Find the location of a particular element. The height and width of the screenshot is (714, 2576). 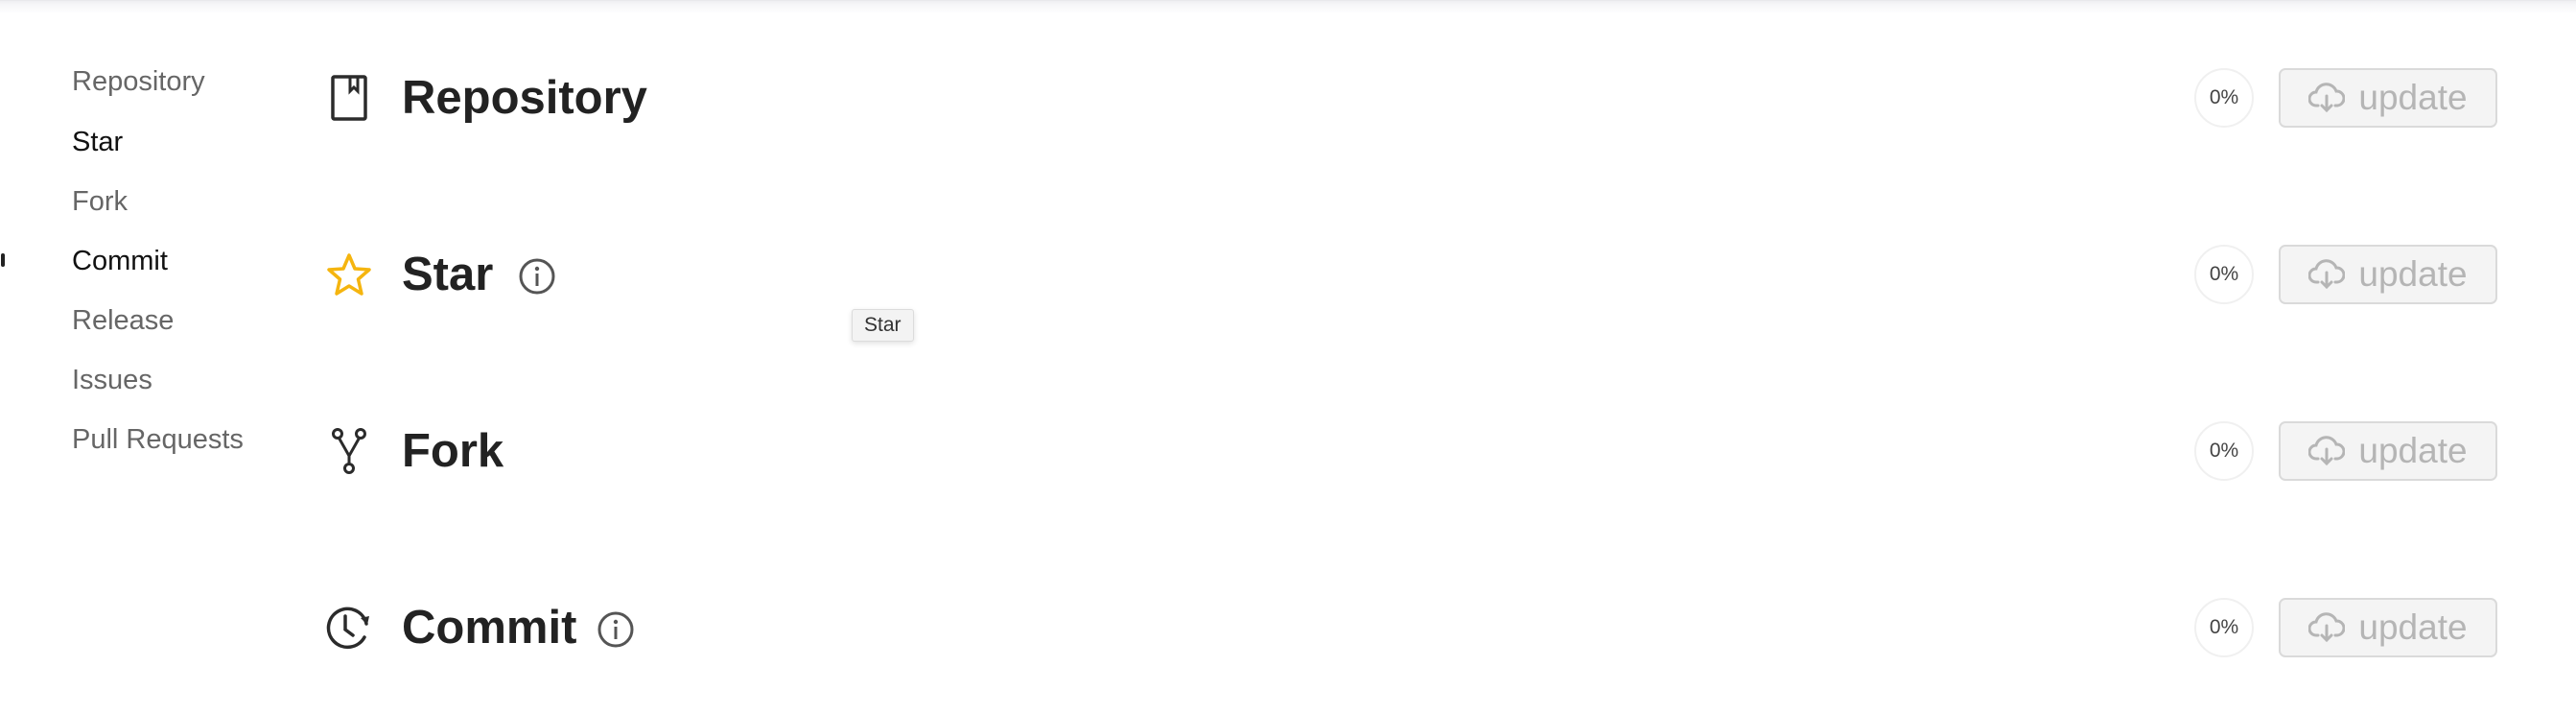

section-title: Fork is located at coordinates (453, 451).